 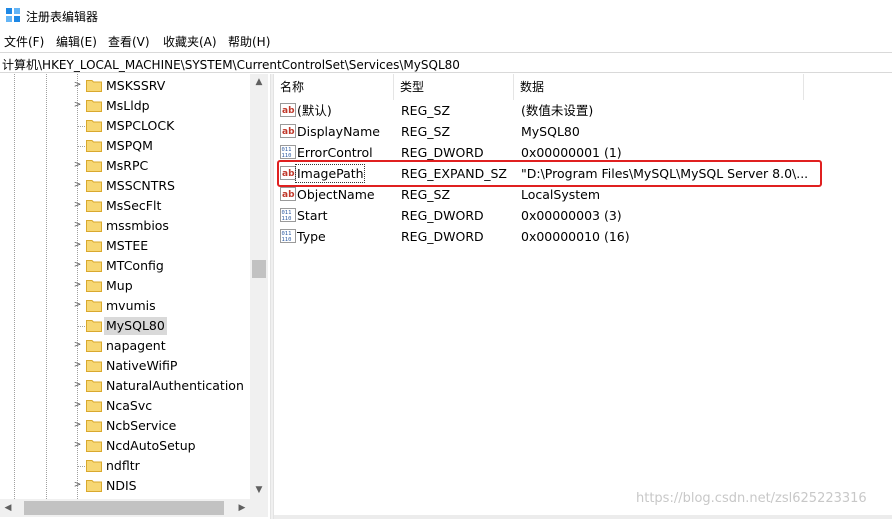 I want to click on value-row: ab ObjectName REG_SZ LocalSystem, so click(x=583, y=194).